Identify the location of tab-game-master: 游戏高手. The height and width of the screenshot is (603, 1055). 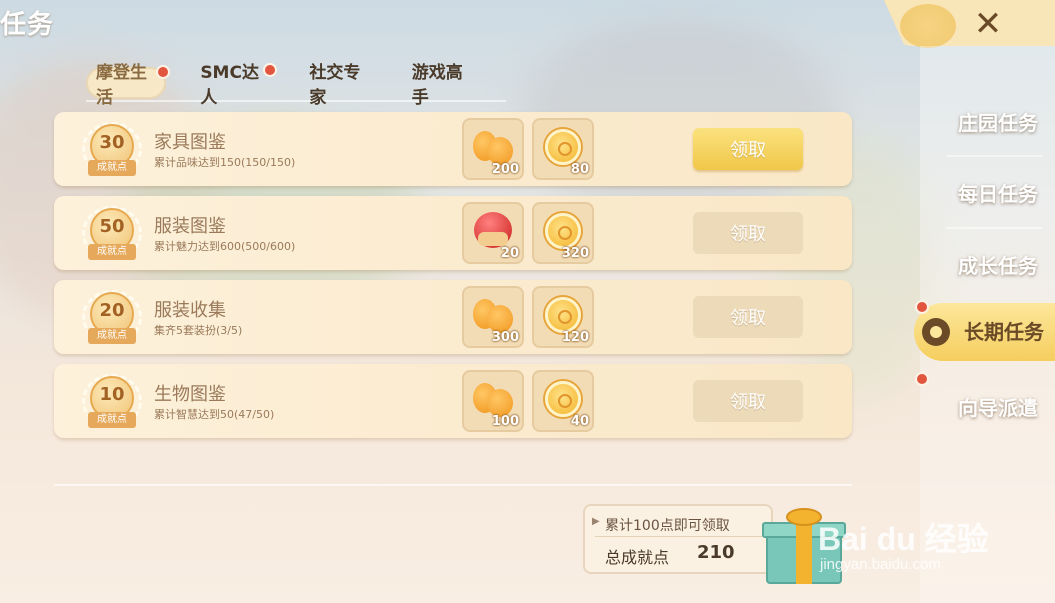
(442, 85).